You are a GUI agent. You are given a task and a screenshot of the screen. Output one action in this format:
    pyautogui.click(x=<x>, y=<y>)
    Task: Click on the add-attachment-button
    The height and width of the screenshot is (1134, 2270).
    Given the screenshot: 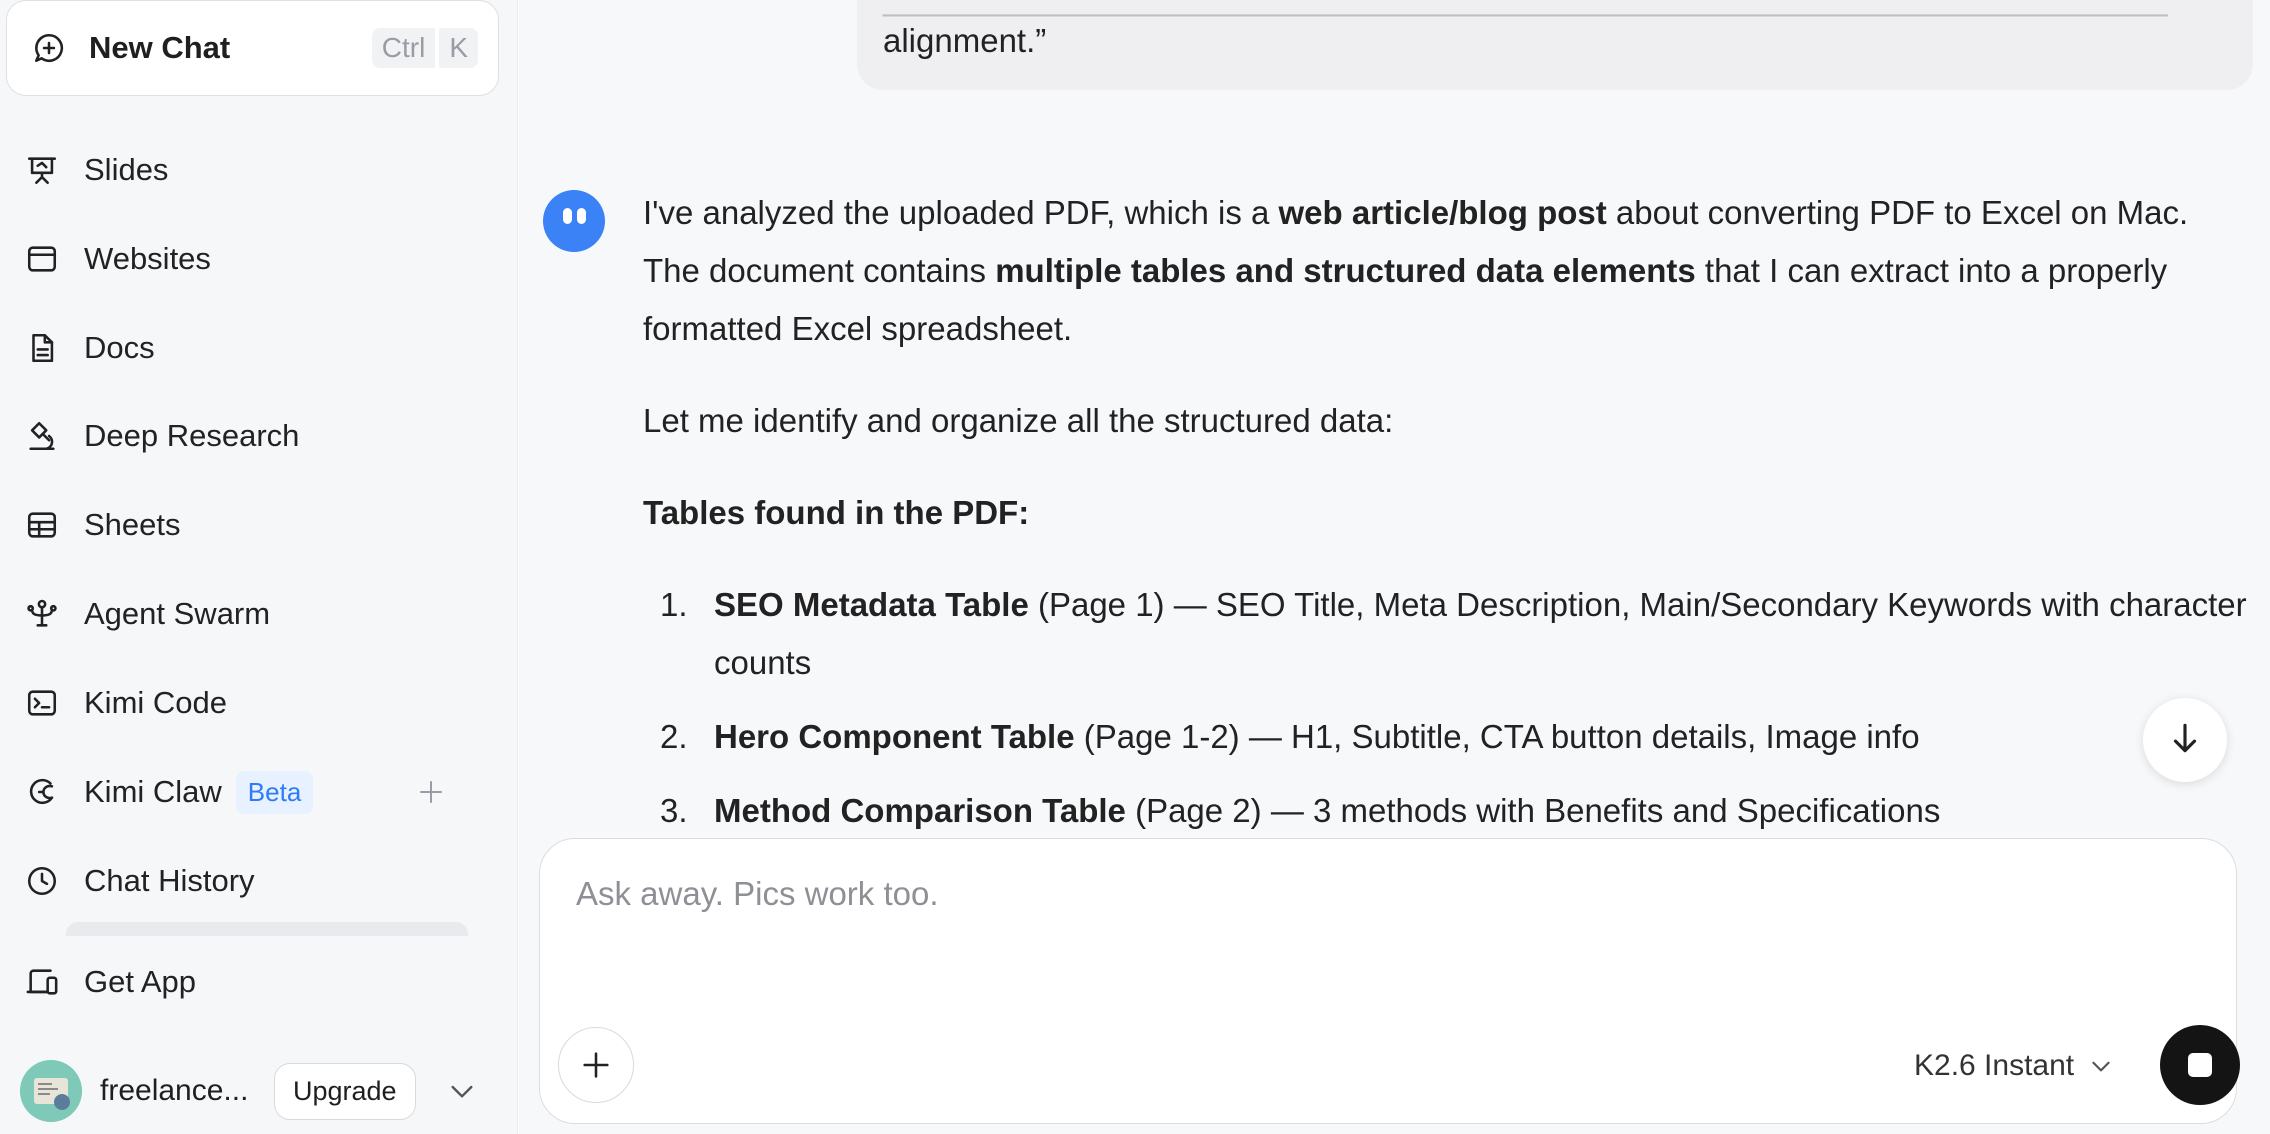 What is the action you would take?
    pyautogui.click(x=596, y=1065)
    